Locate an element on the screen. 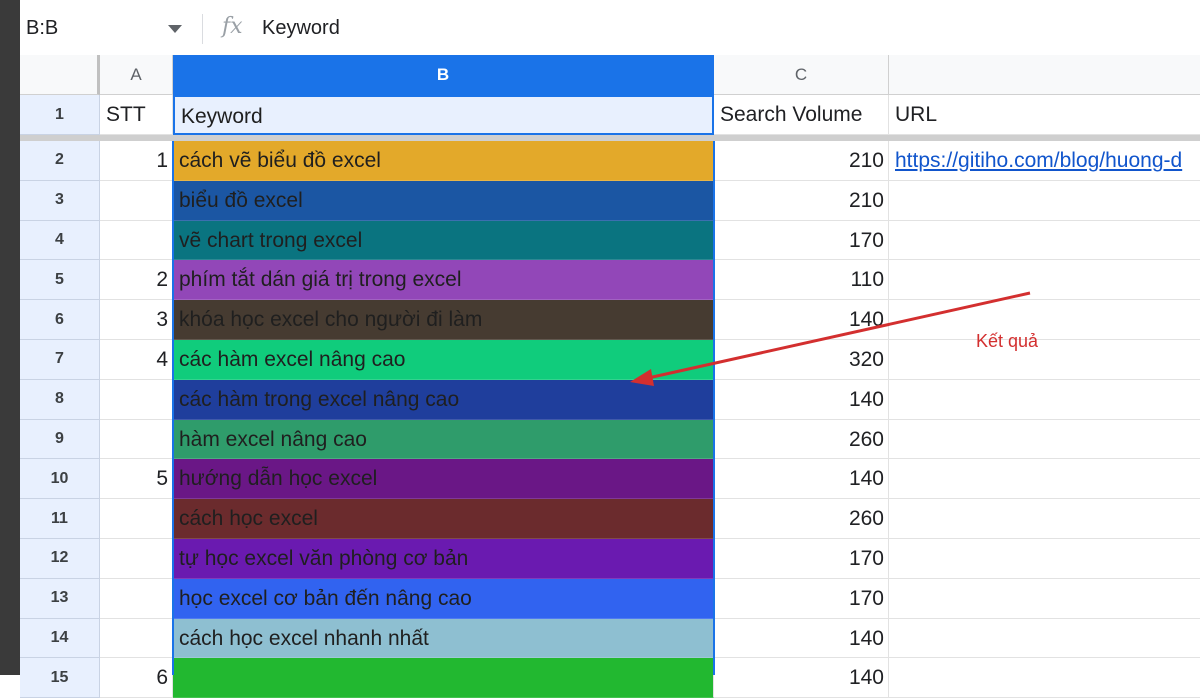  annotation-label: Kết quả is located at coordinates (1007, 341).